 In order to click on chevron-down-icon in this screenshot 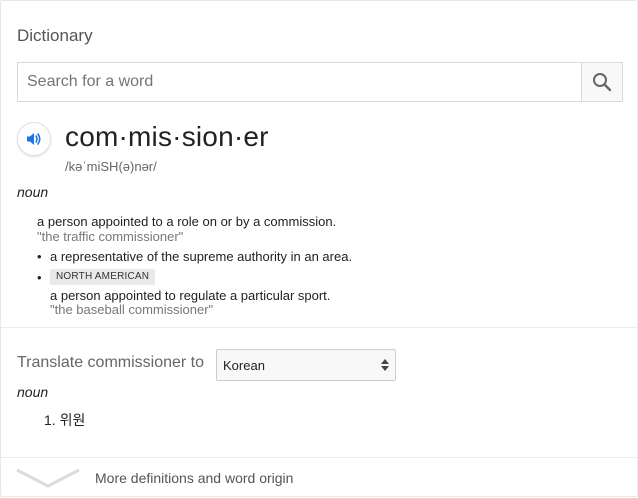, I will do `click(48, 478)`.